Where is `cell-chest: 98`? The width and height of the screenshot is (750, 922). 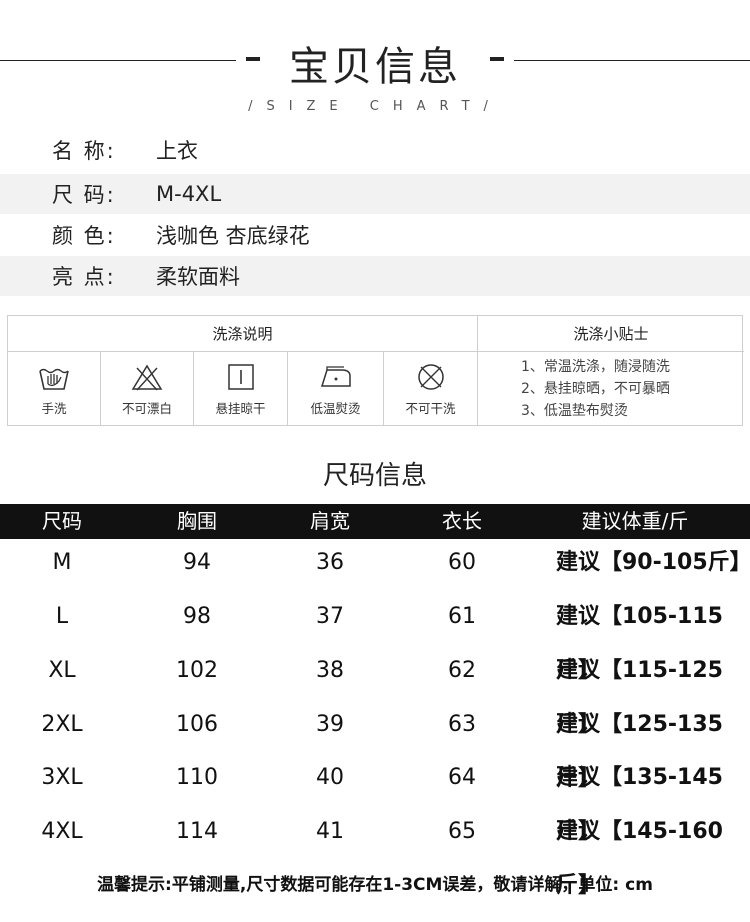 cell-chest: 98 is located at coordinates (197, 616).